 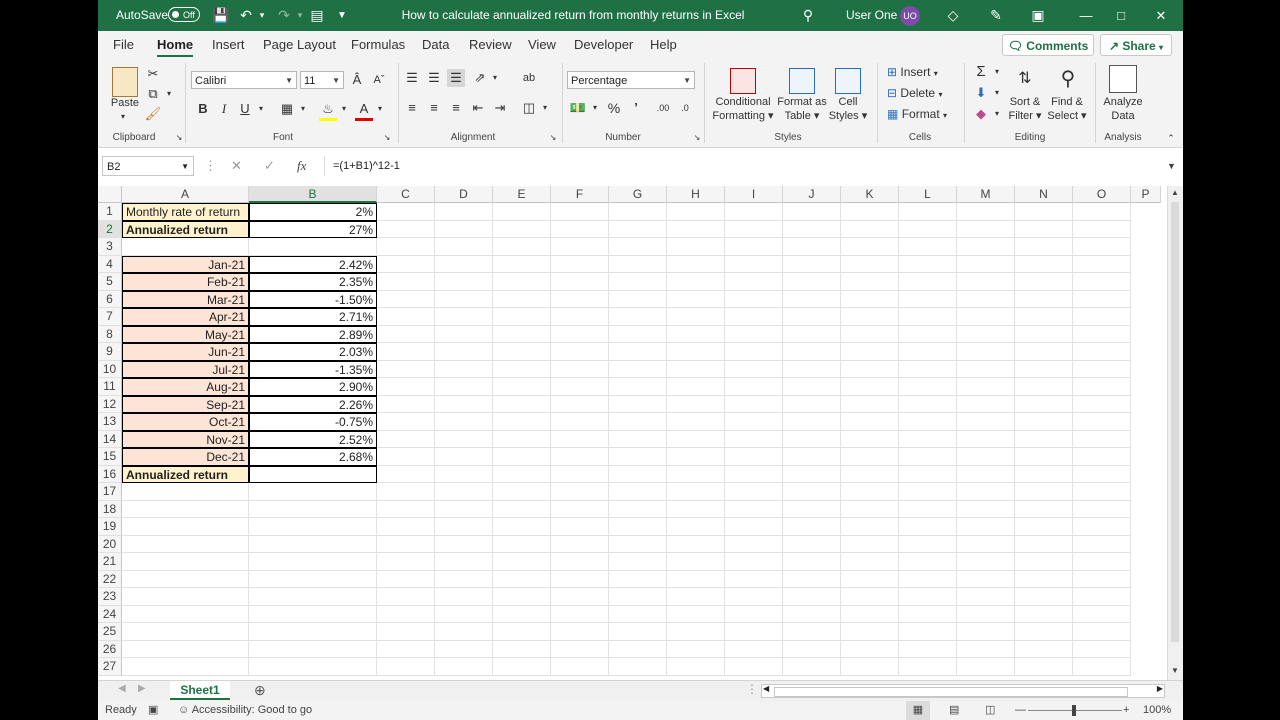 What do you see at coordinates (406, 649) in the screenshot?
I see `cell-c26` at bounding box center [406, 649].